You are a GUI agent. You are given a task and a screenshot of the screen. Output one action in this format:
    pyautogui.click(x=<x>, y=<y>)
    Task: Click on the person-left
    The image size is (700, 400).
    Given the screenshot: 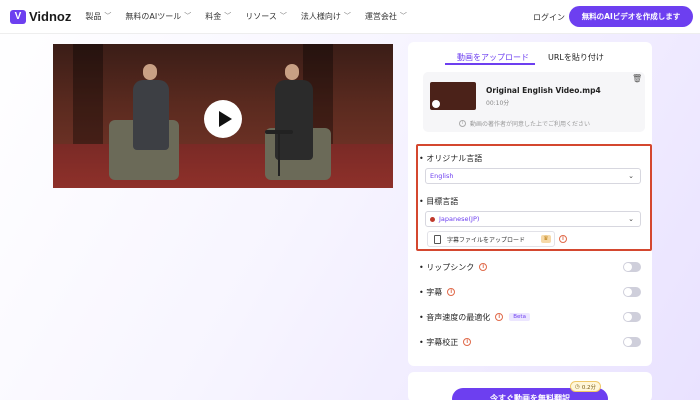 What is the action you would take?
    pyautogui.click(x=151, y=115)
    